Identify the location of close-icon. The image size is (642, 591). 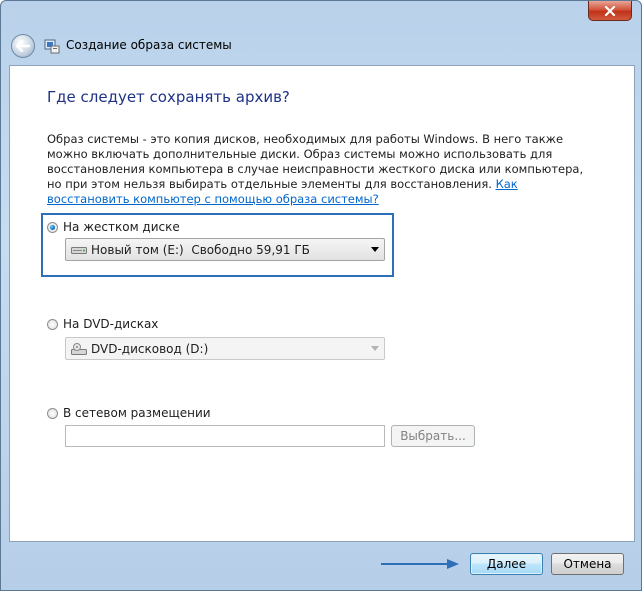
(610, 10).